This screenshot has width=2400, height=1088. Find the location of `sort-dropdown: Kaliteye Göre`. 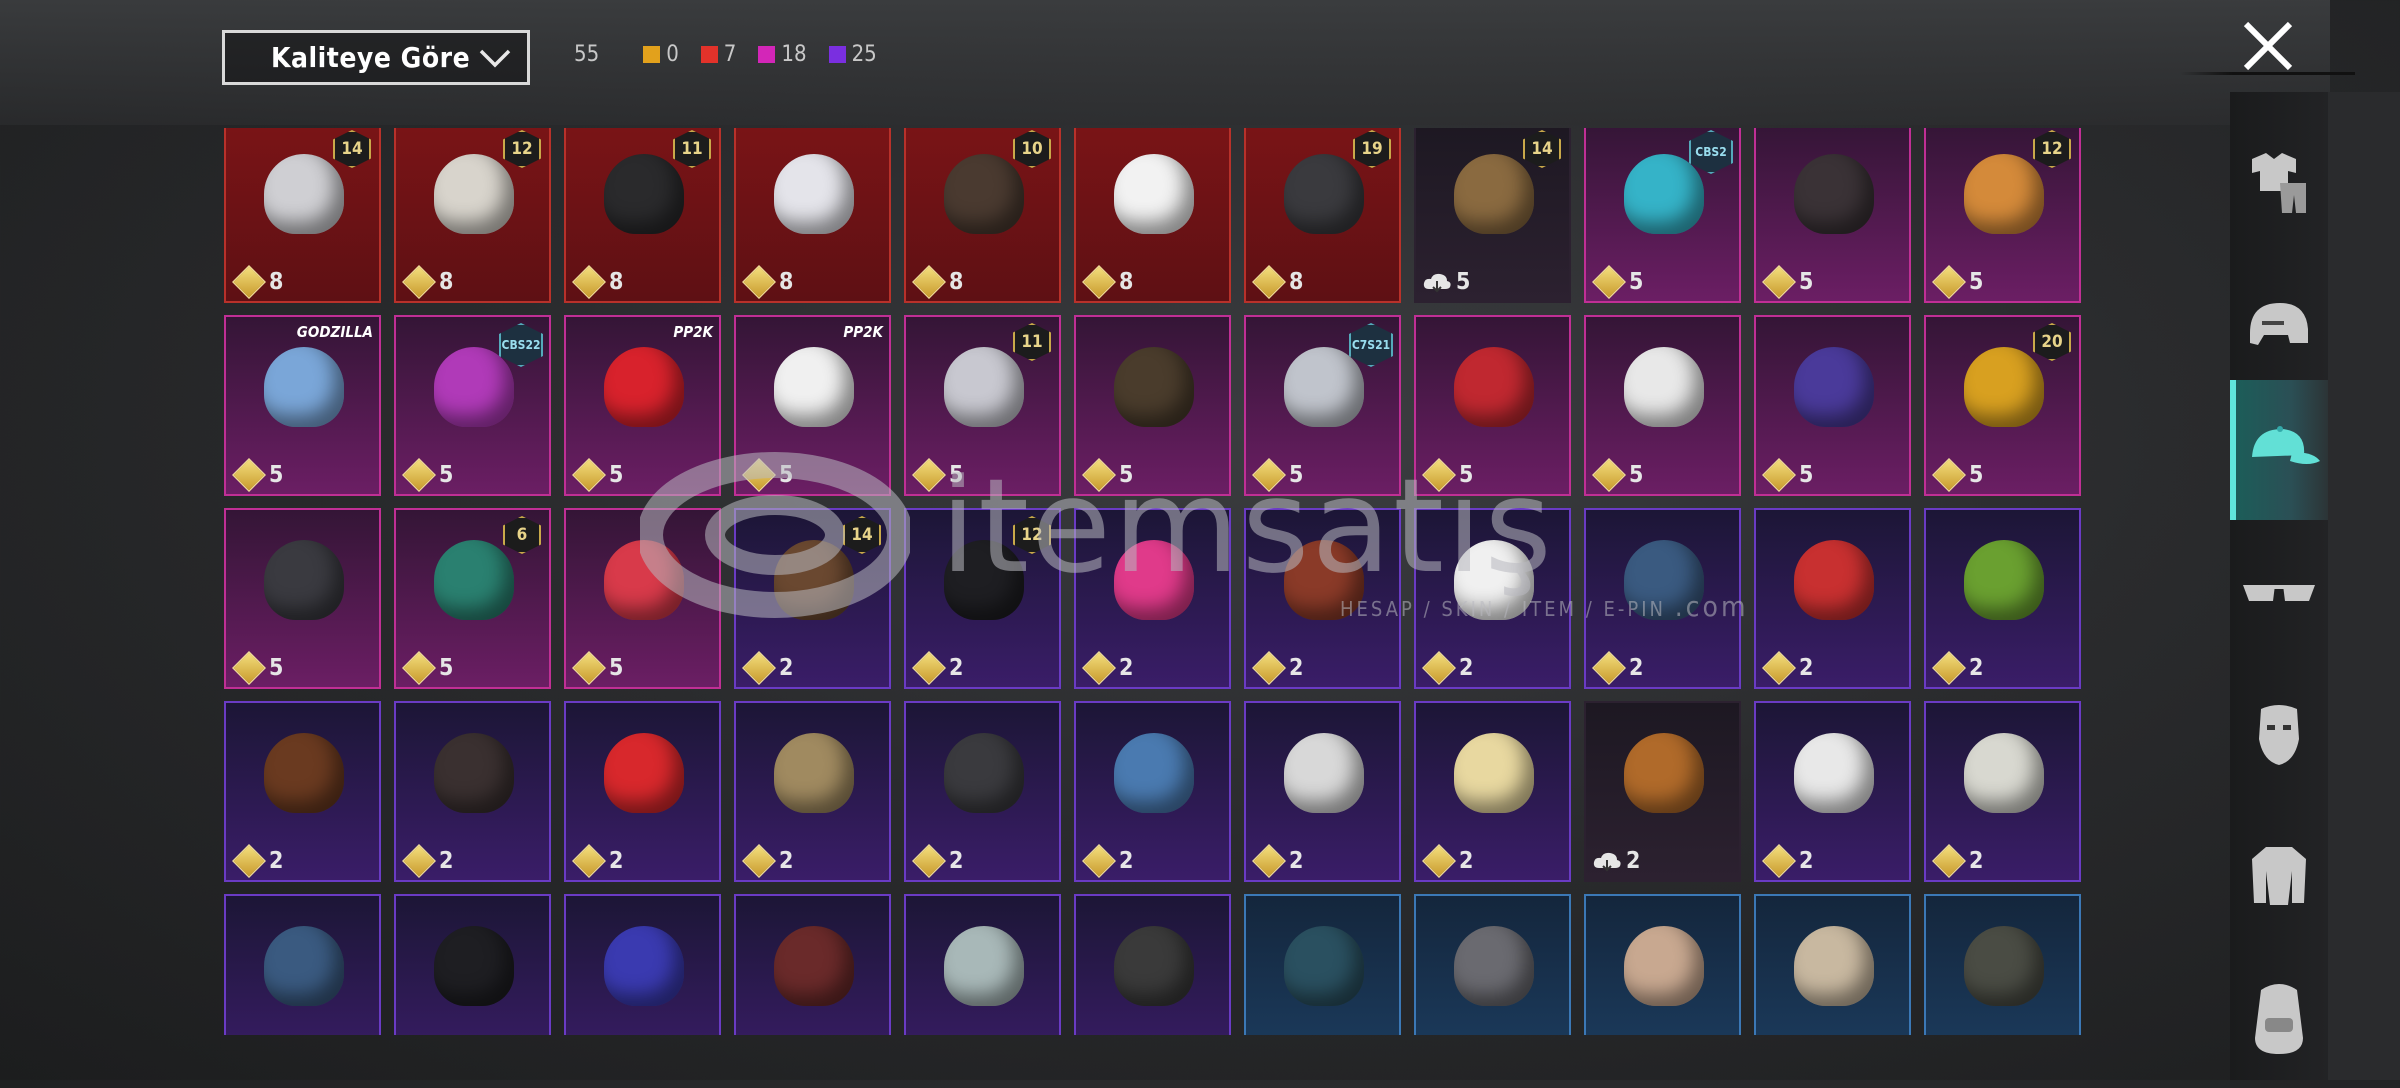

sort-dropdown: Kaliteye Göre is located at coordinates (376, 57).